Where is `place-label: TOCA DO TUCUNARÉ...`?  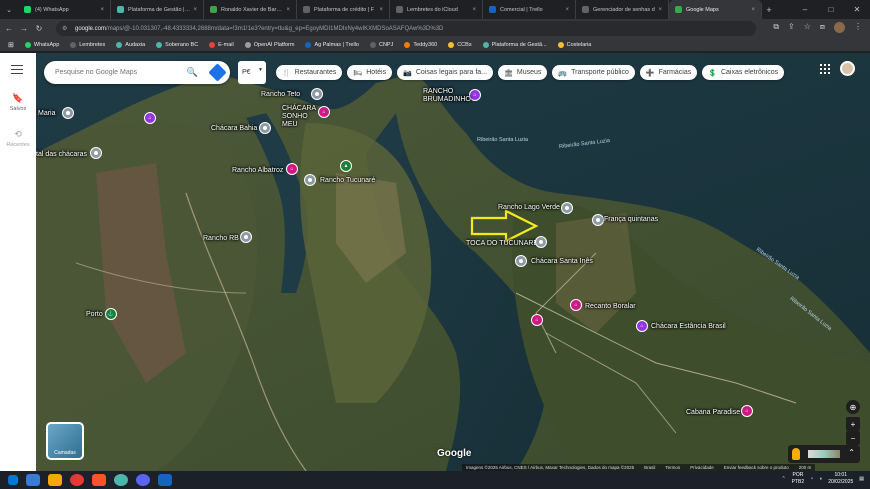
place-label: TOCA DO TUCUNARÉ... is located at coordinates (505, 243).